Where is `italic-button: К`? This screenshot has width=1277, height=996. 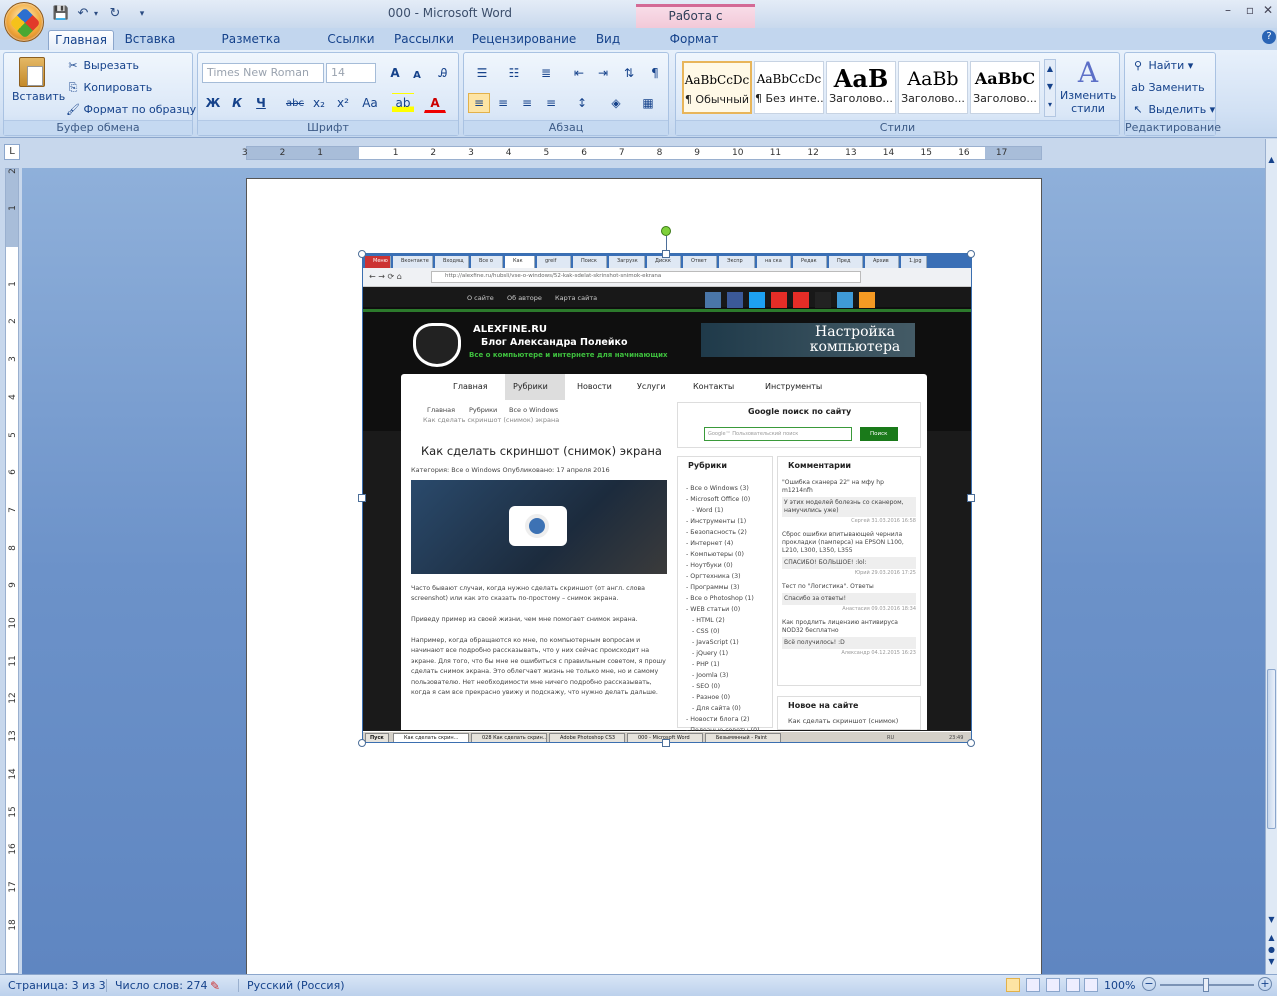
italic-button: К is located at coordinates (237, 103).